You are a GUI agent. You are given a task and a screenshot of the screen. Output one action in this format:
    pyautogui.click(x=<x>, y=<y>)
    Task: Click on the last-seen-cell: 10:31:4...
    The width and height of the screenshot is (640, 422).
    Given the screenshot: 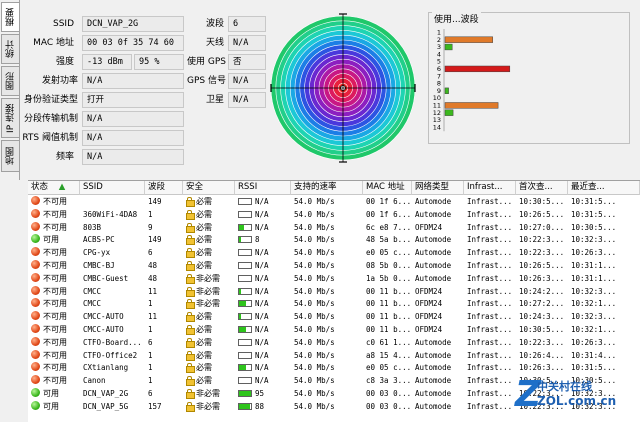 What is the action you would take?
    pyautogui.click(x=594, y=355)
    